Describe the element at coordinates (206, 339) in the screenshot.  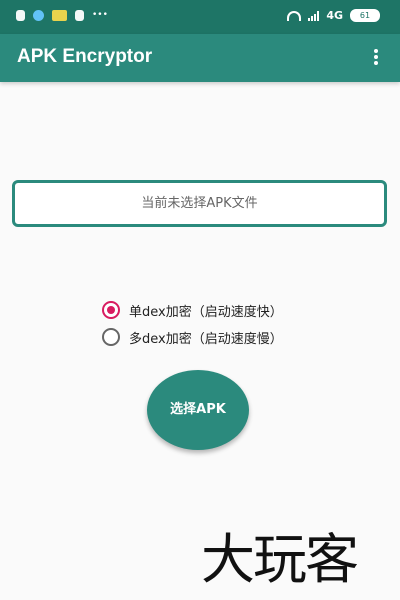
I see `multi-dex-label: 多dex加密（启动速度慢）` at that location.